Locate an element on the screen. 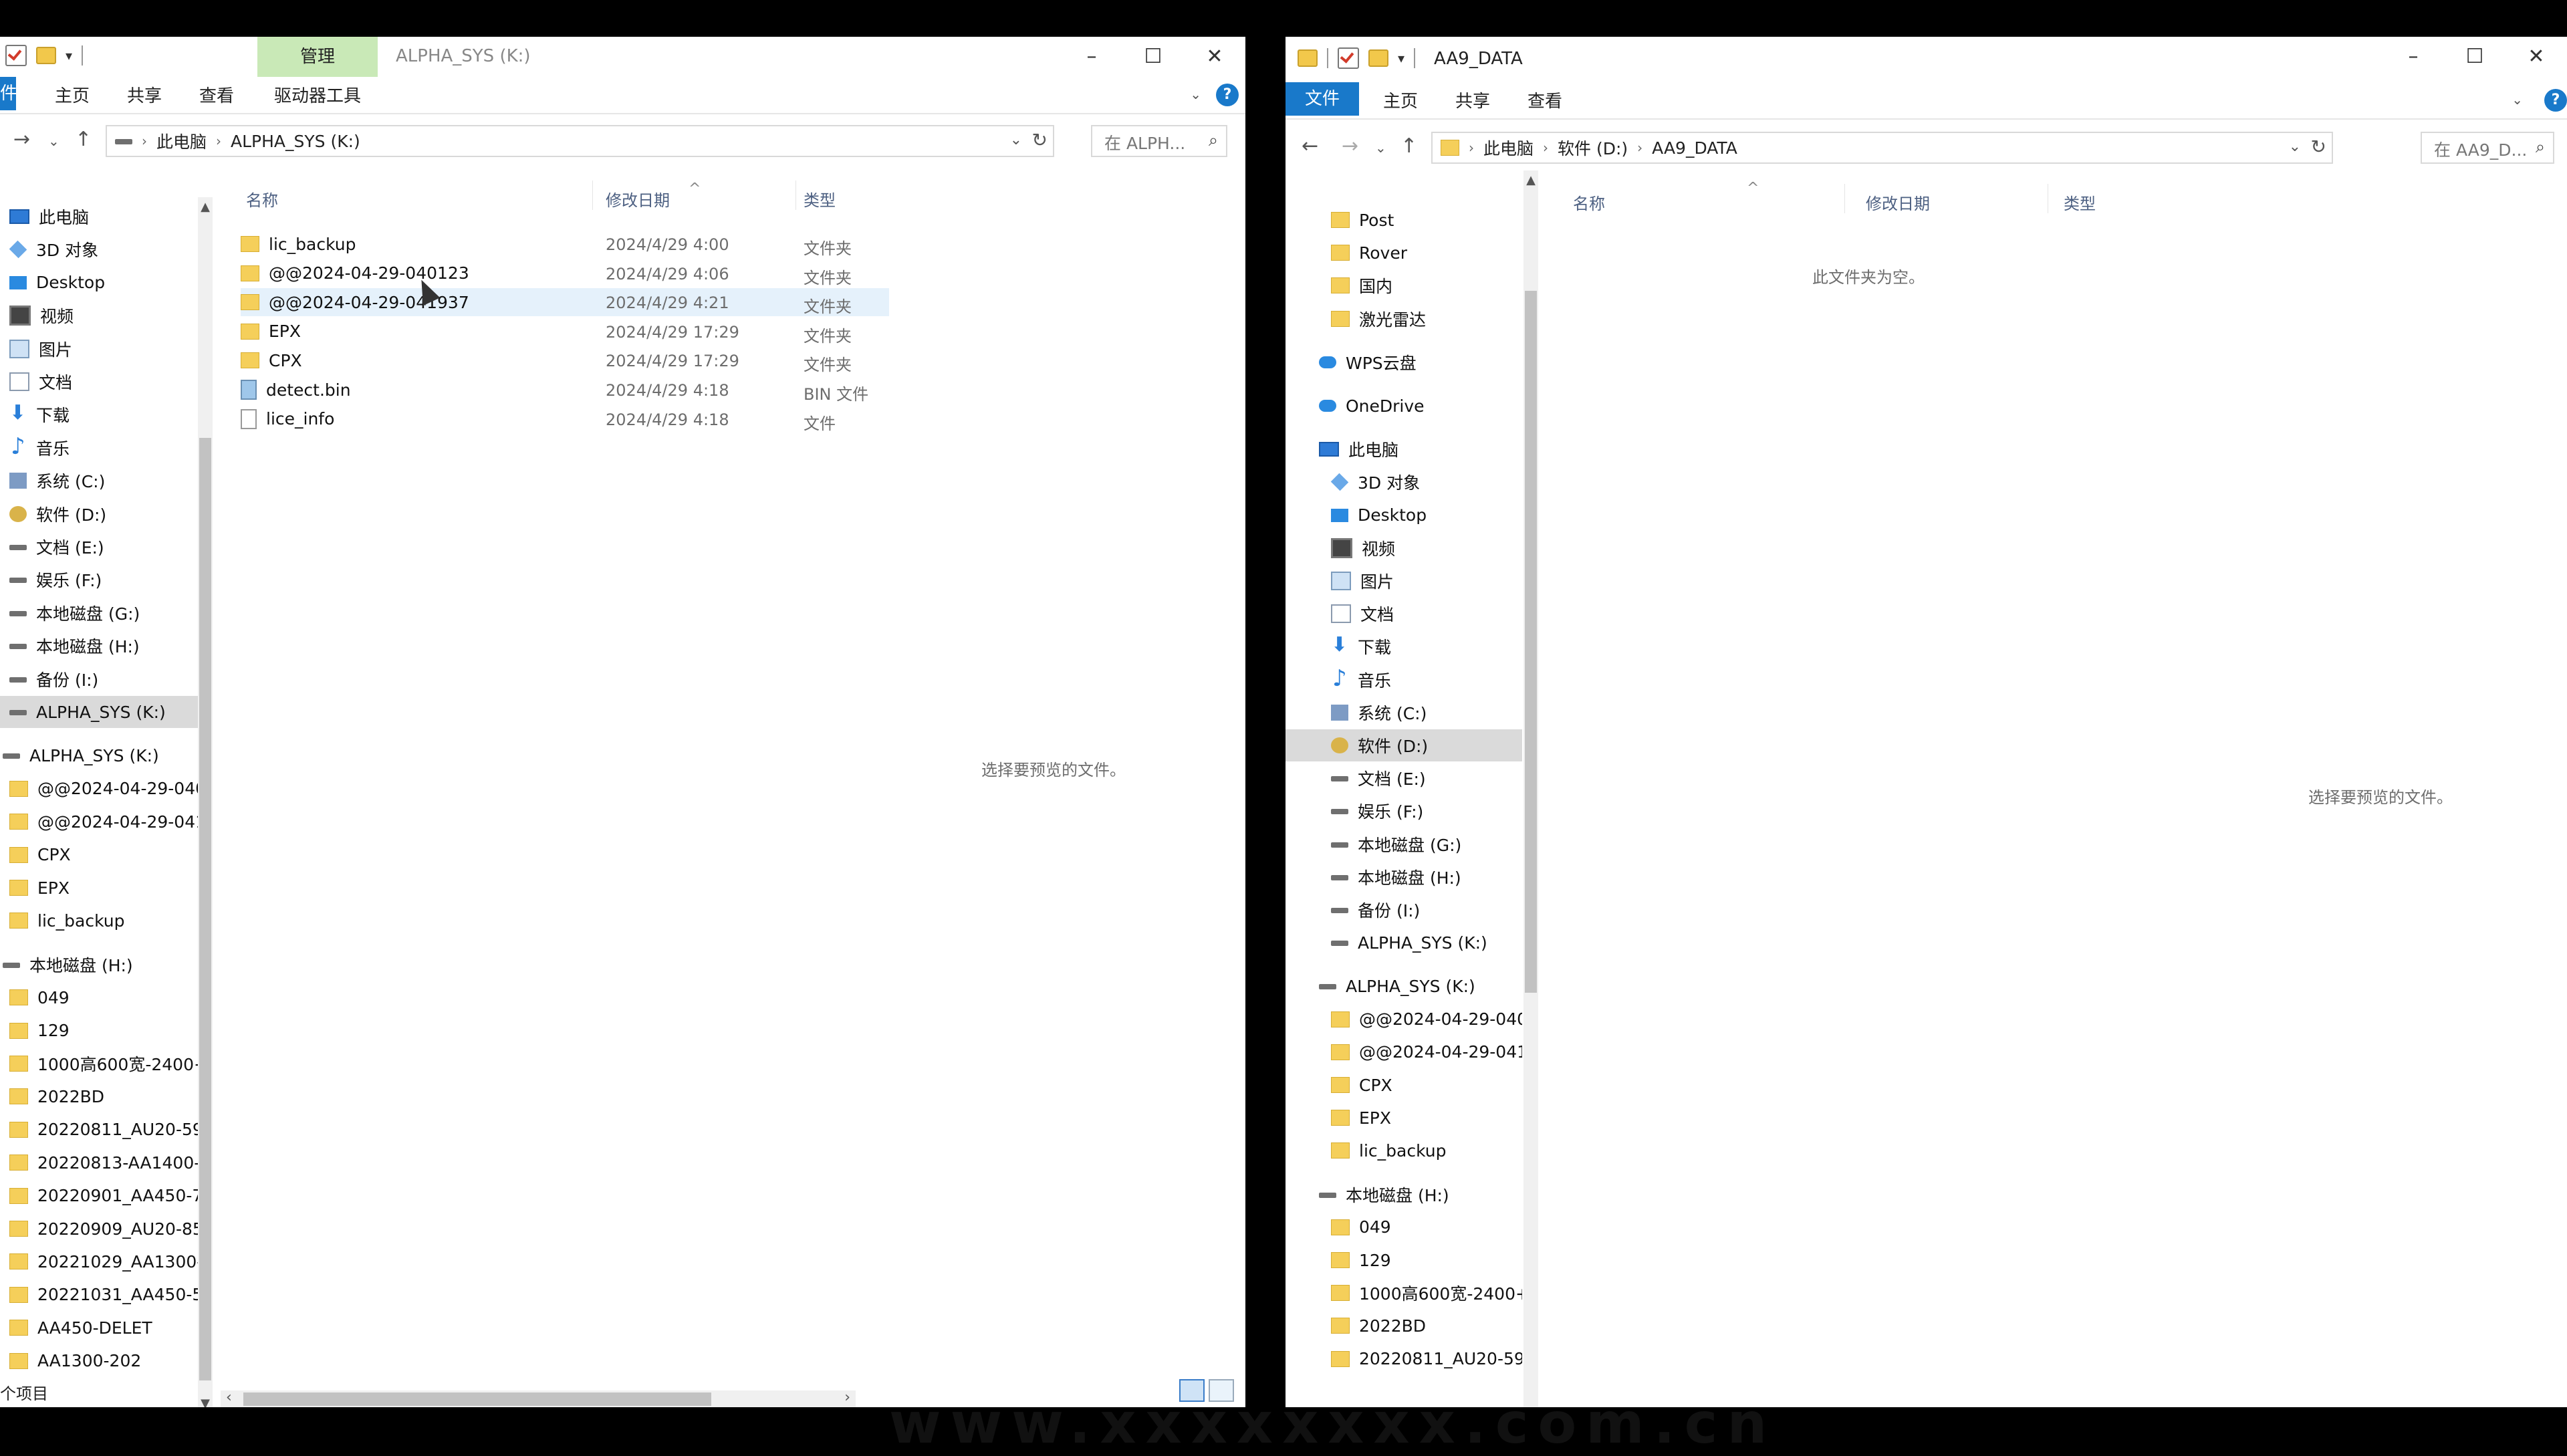 This screenshot has height=1456, width=2567. scroll-left-icon: ‹ is located at coordinates (229, 1397).